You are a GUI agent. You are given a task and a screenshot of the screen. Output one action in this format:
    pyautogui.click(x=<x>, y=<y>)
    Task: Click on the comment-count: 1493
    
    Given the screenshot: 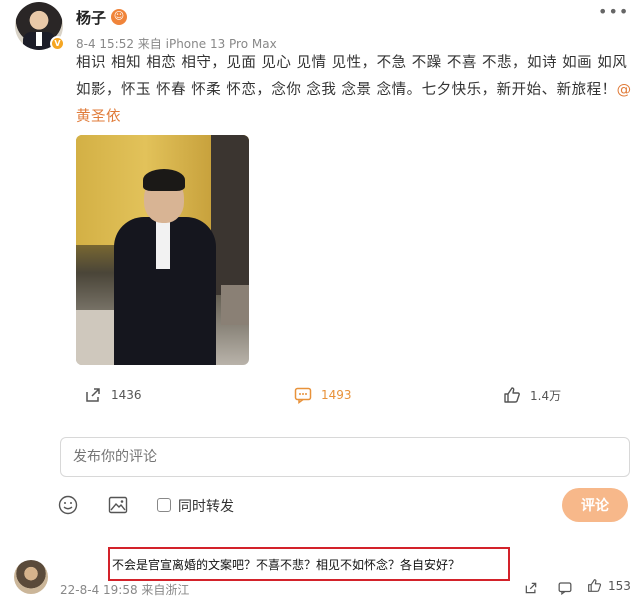 What is the action you would take?
    pyautogui.click(x=336, y=395)
    